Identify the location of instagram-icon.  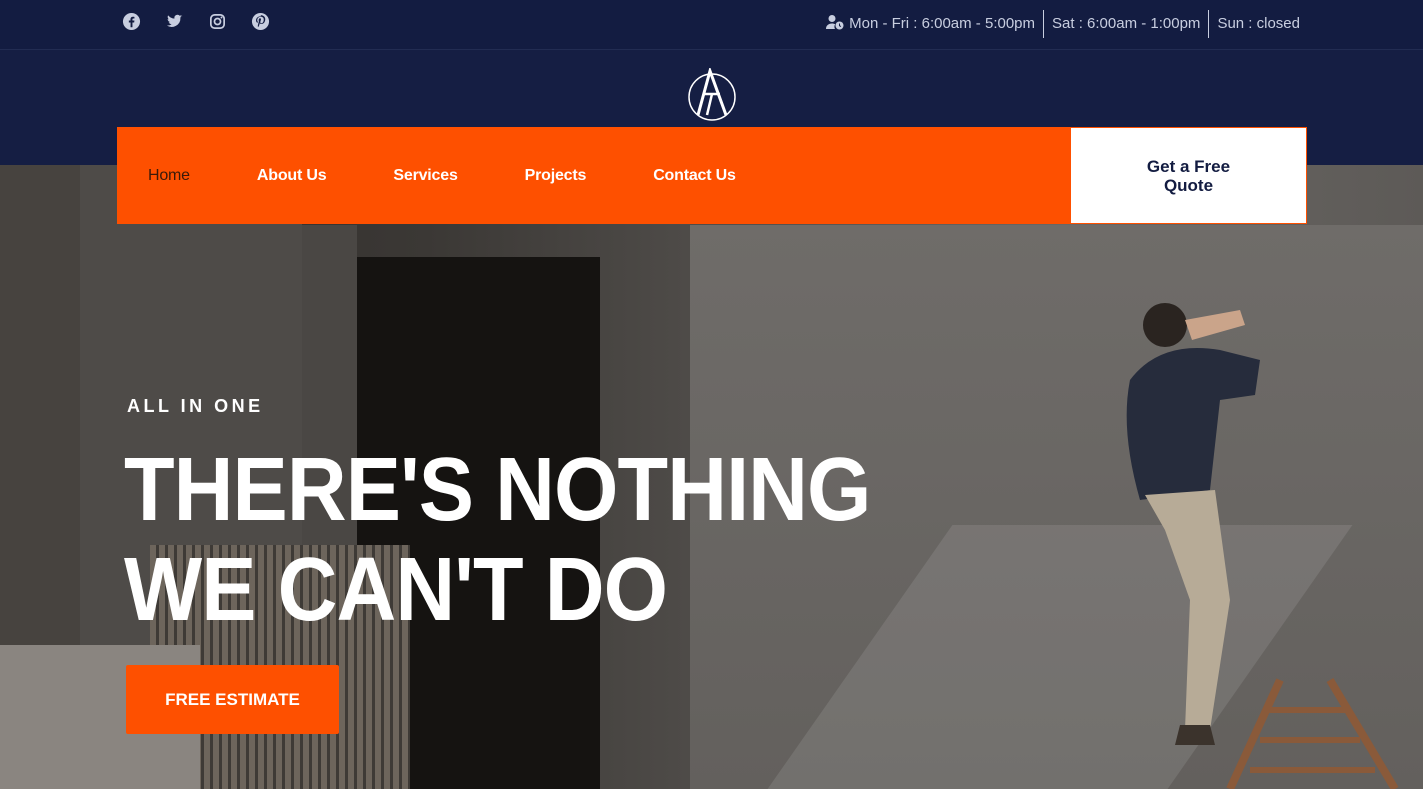
(217, 21).